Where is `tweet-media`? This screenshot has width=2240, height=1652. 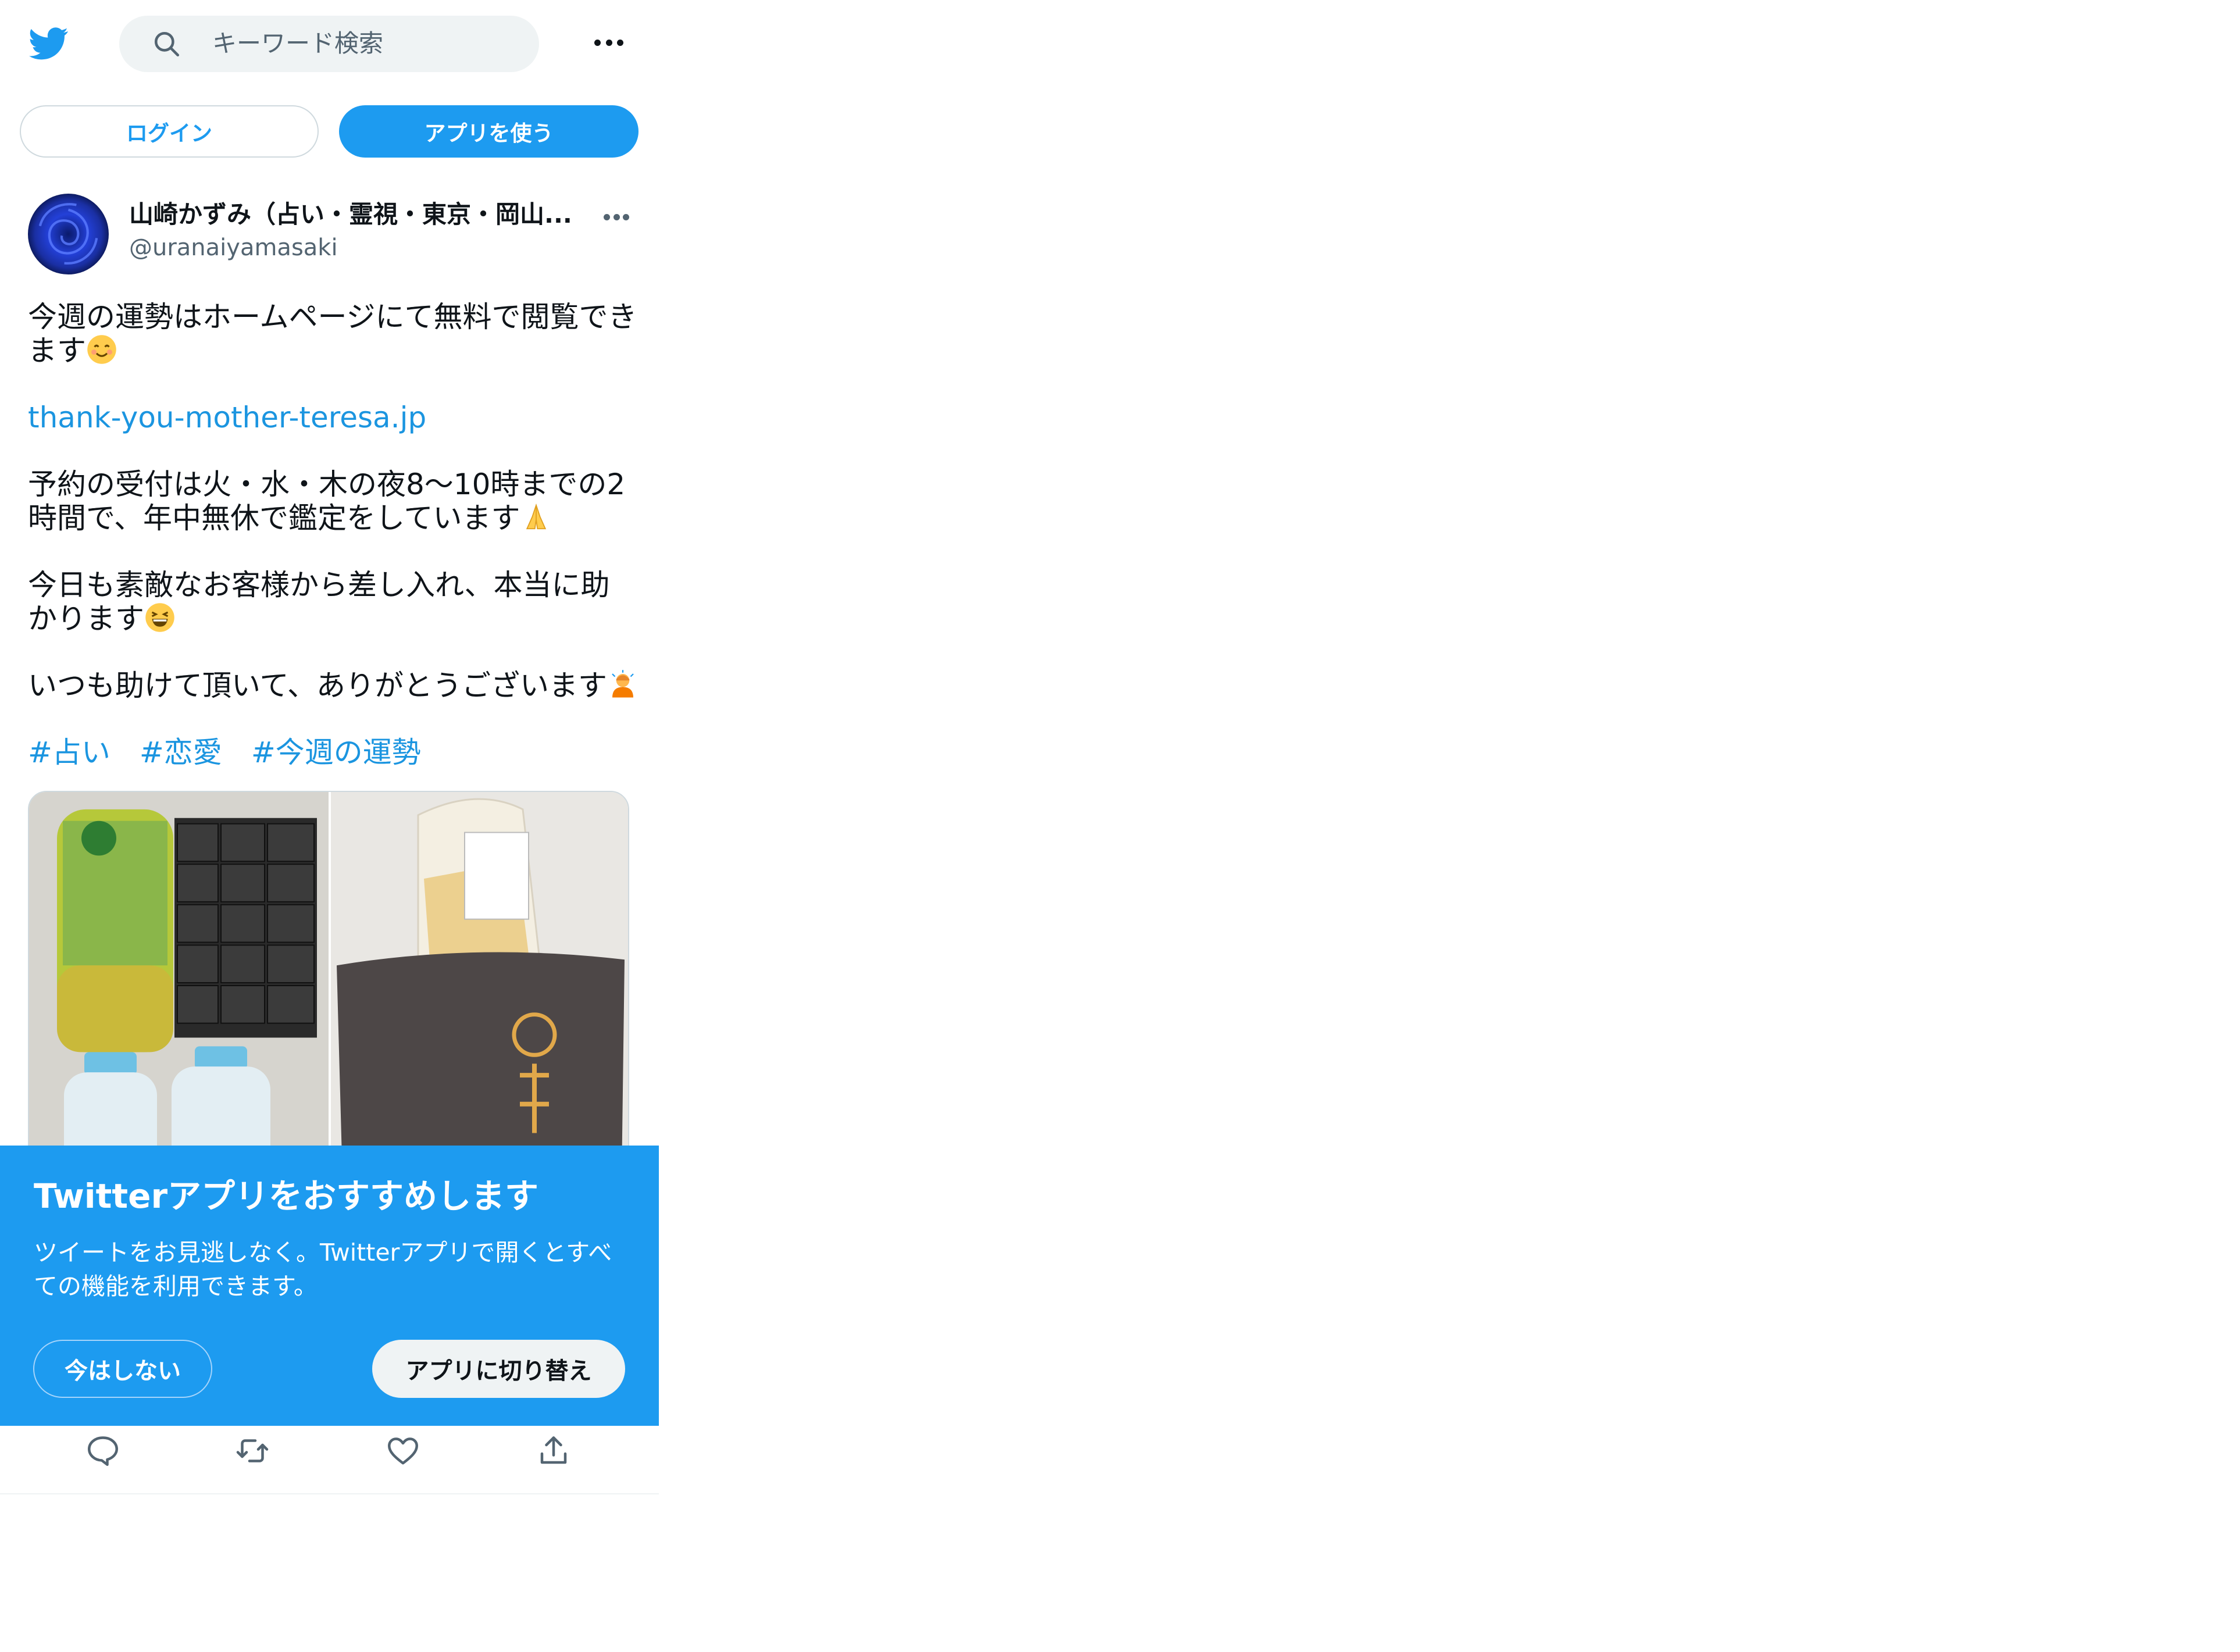 tweet-media is located at coordinates (328, 985).